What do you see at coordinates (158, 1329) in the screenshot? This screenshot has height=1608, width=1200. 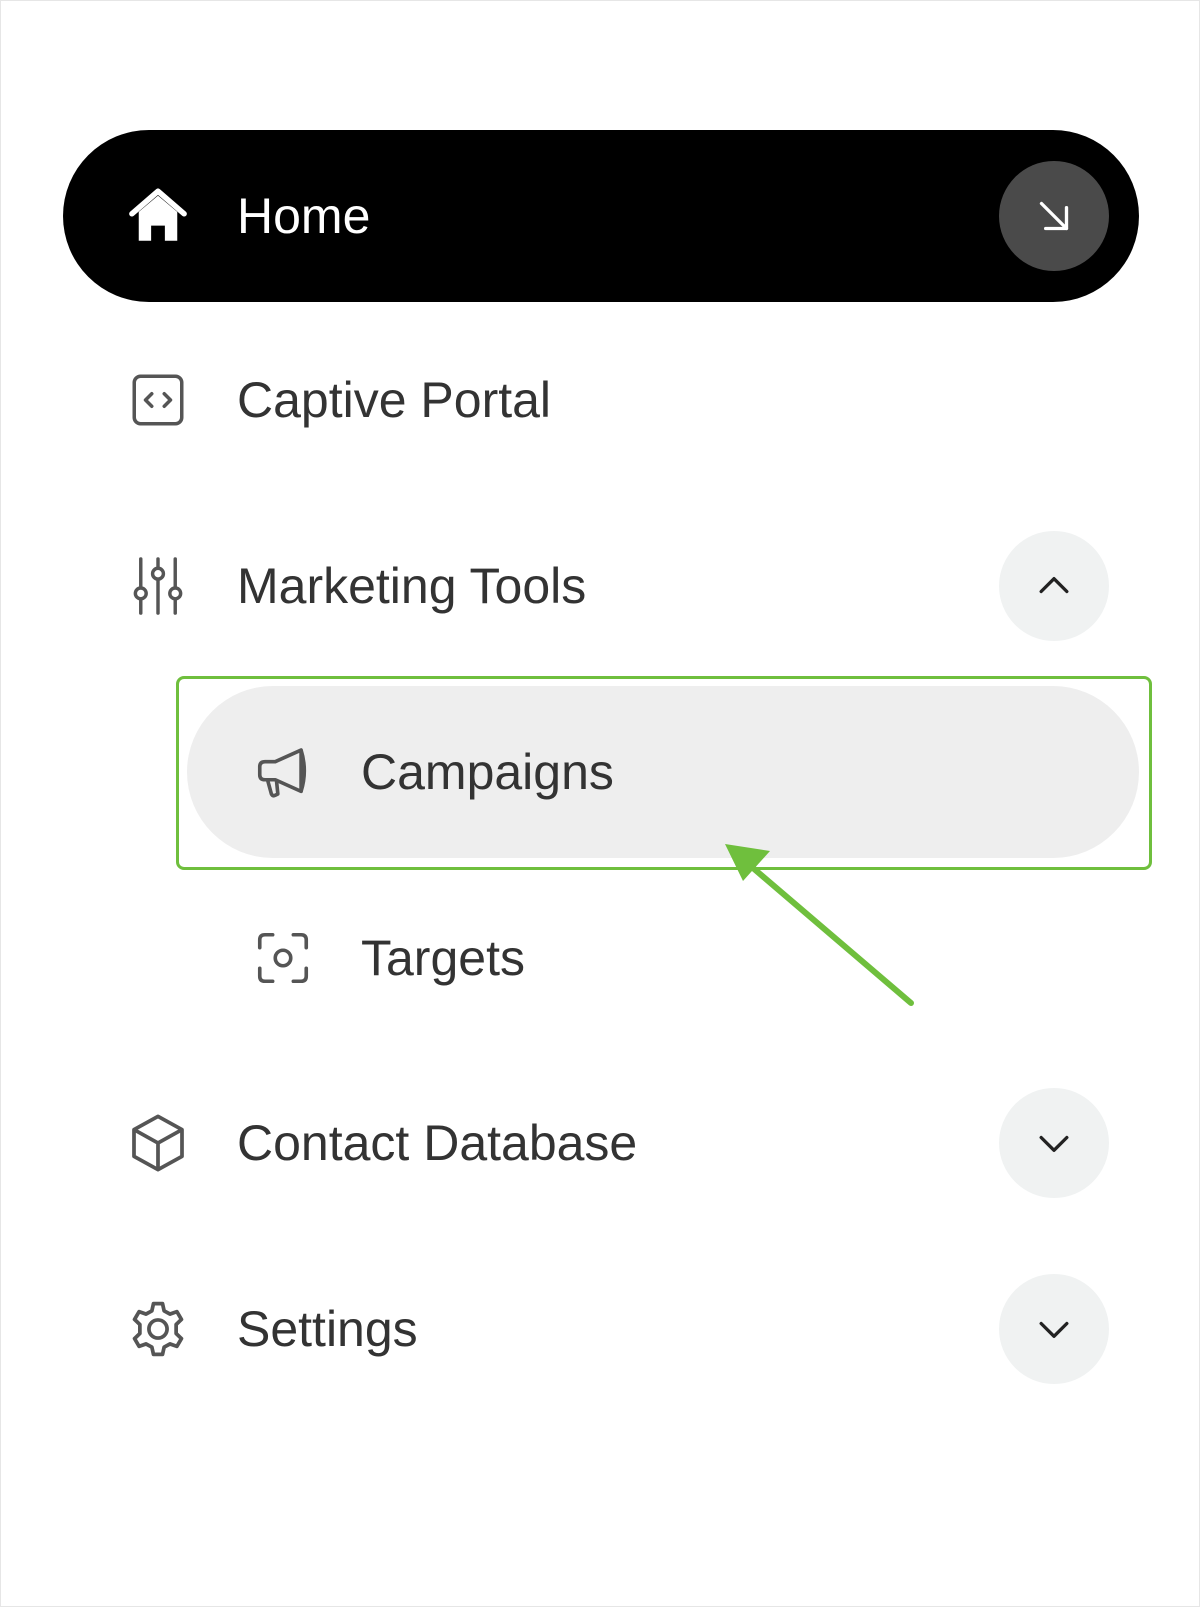 I see `gear-icon` at bounding box center [158, 1329].